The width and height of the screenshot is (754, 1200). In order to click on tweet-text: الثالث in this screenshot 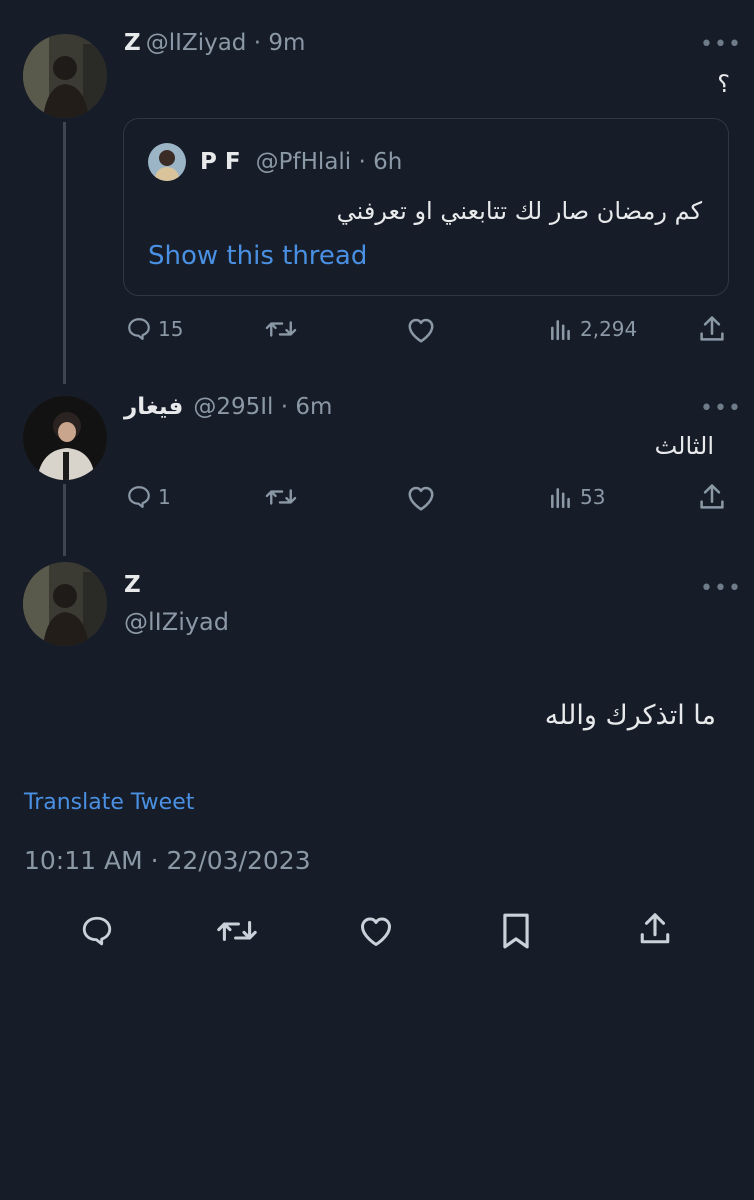, I will do `click(684, 446)`.